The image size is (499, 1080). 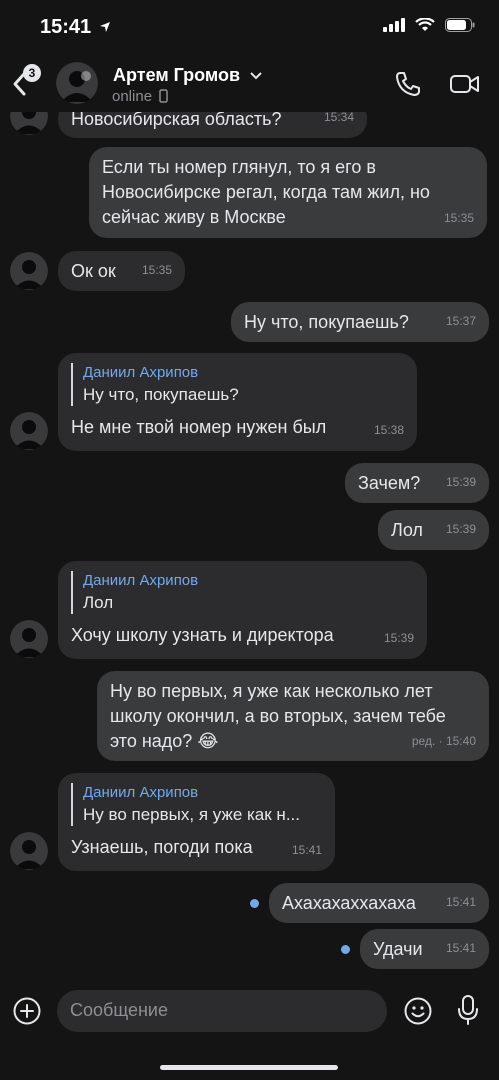 I want to click on status-time-text: 15:41, so click(x=66, y=27).